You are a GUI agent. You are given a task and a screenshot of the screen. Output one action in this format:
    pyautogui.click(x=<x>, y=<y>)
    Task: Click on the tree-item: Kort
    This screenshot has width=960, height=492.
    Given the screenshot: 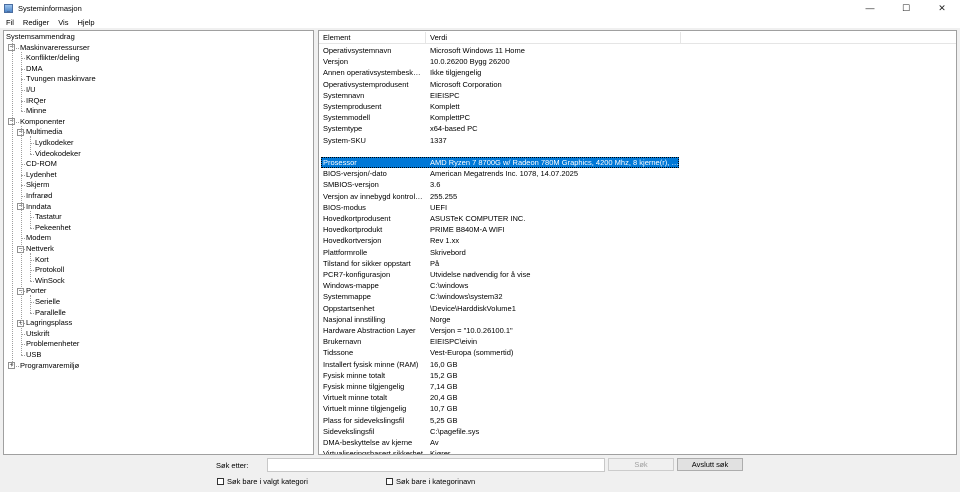 What is the action you would take?
    pyautogui.click(x=42, y=260)
    